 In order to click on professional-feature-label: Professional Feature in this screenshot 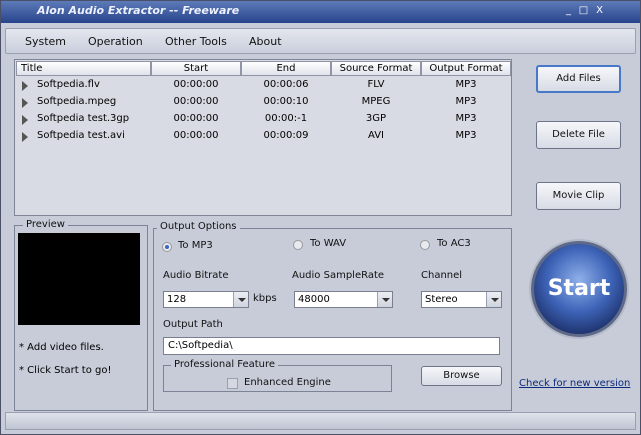, I will do `click(225, 364)`.